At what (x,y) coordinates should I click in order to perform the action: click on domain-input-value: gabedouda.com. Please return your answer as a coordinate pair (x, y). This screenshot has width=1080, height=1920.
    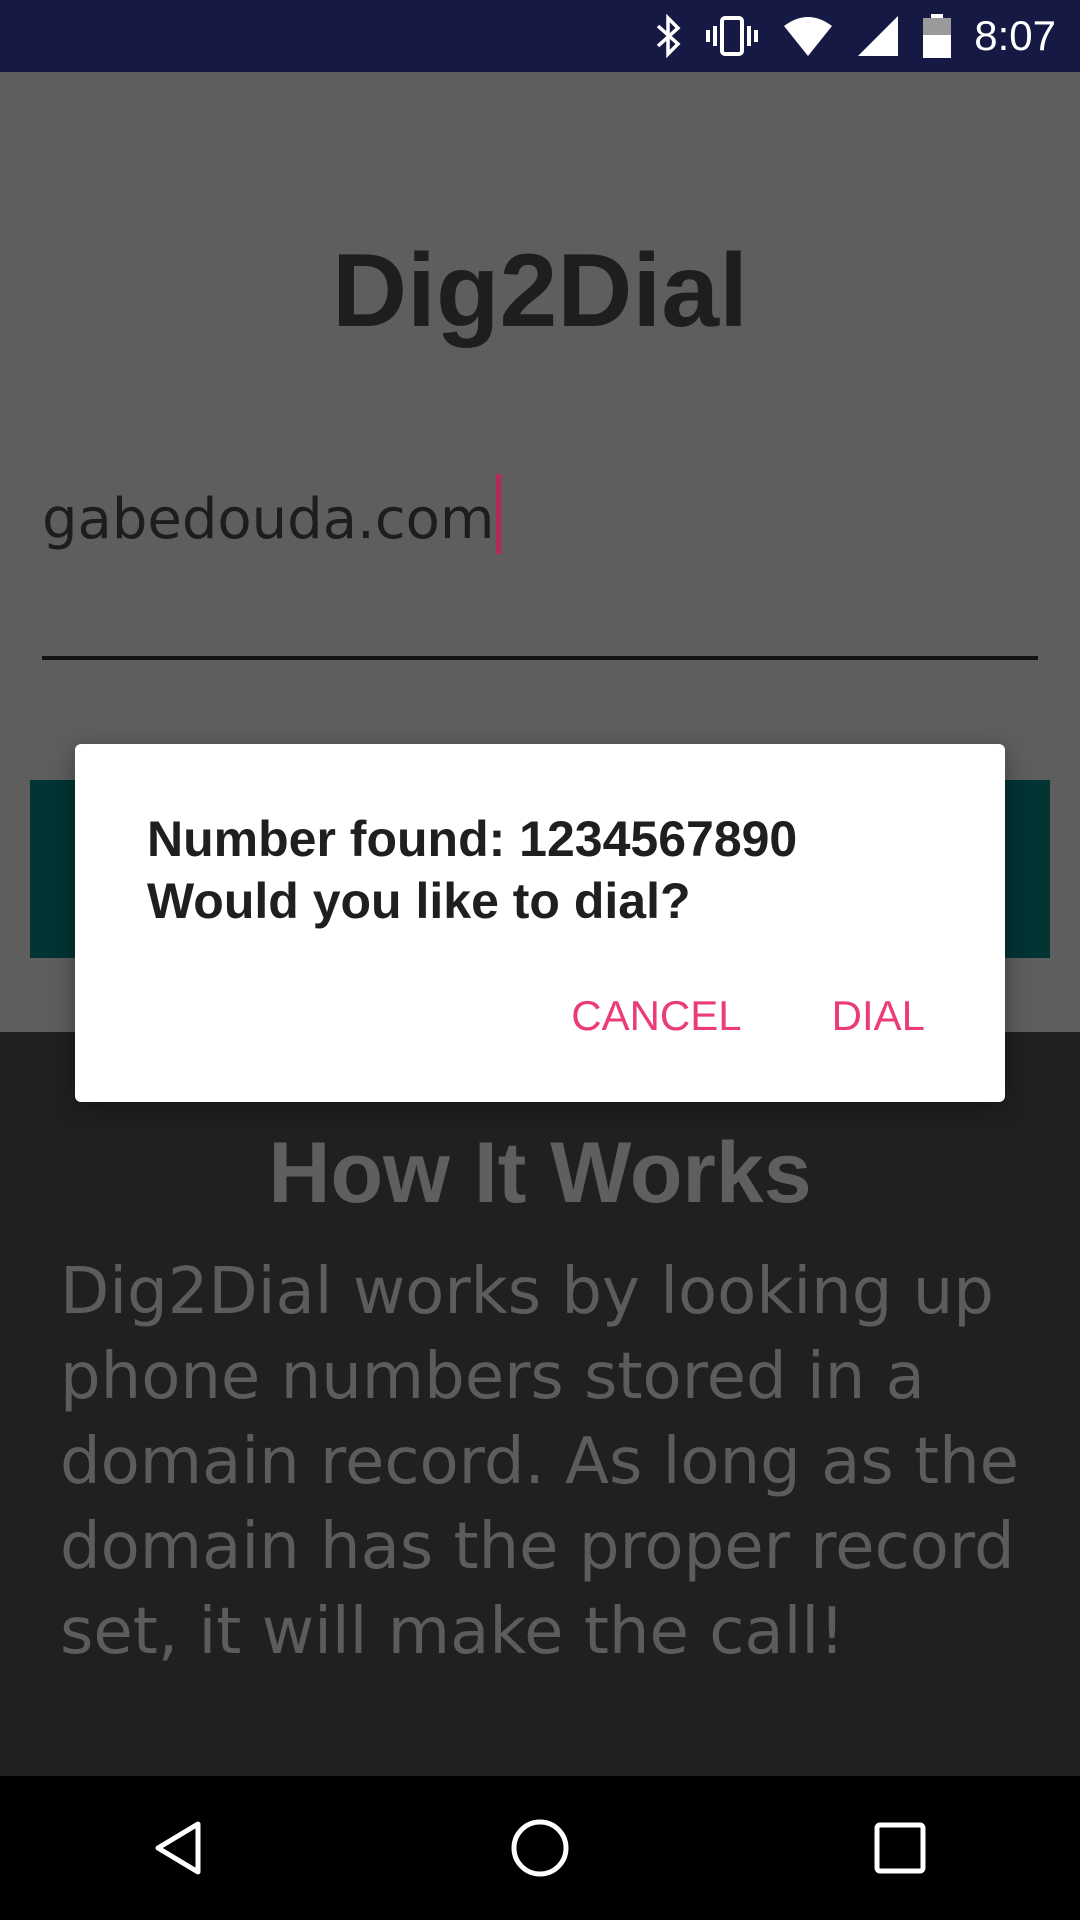
    Looking at the image, I should click on (268, 519).